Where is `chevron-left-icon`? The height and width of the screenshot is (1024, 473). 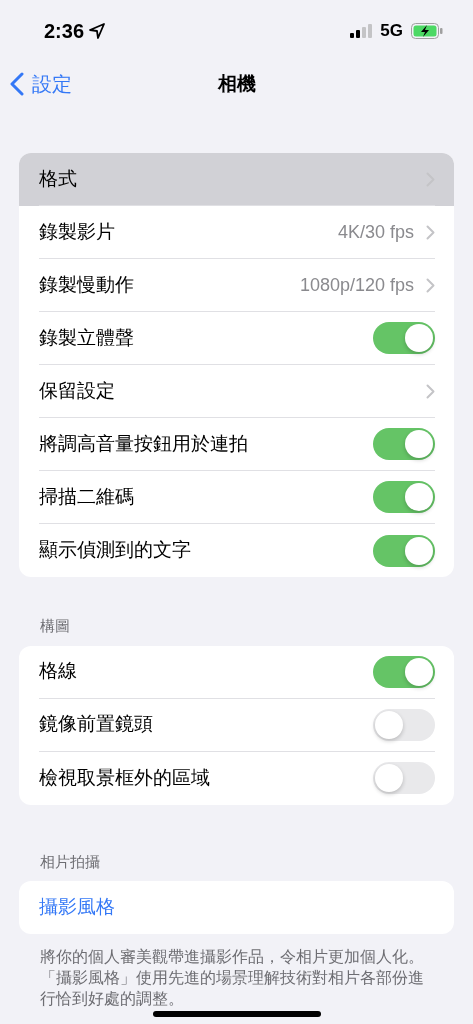
chevron-left-icon is located at coordinates (17, 84).